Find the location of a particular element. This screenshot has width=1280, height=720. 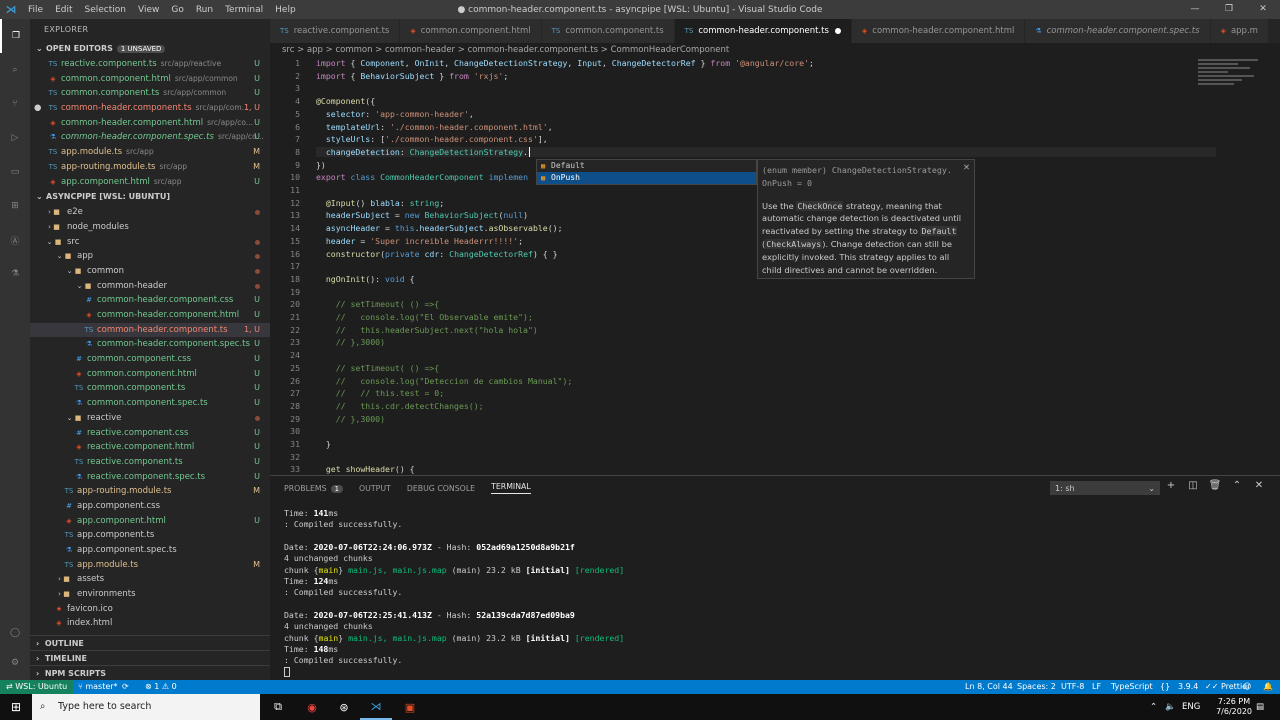

file-item: ⚗ common-header.component.spec.ts U is located at coordinates (150, 344).